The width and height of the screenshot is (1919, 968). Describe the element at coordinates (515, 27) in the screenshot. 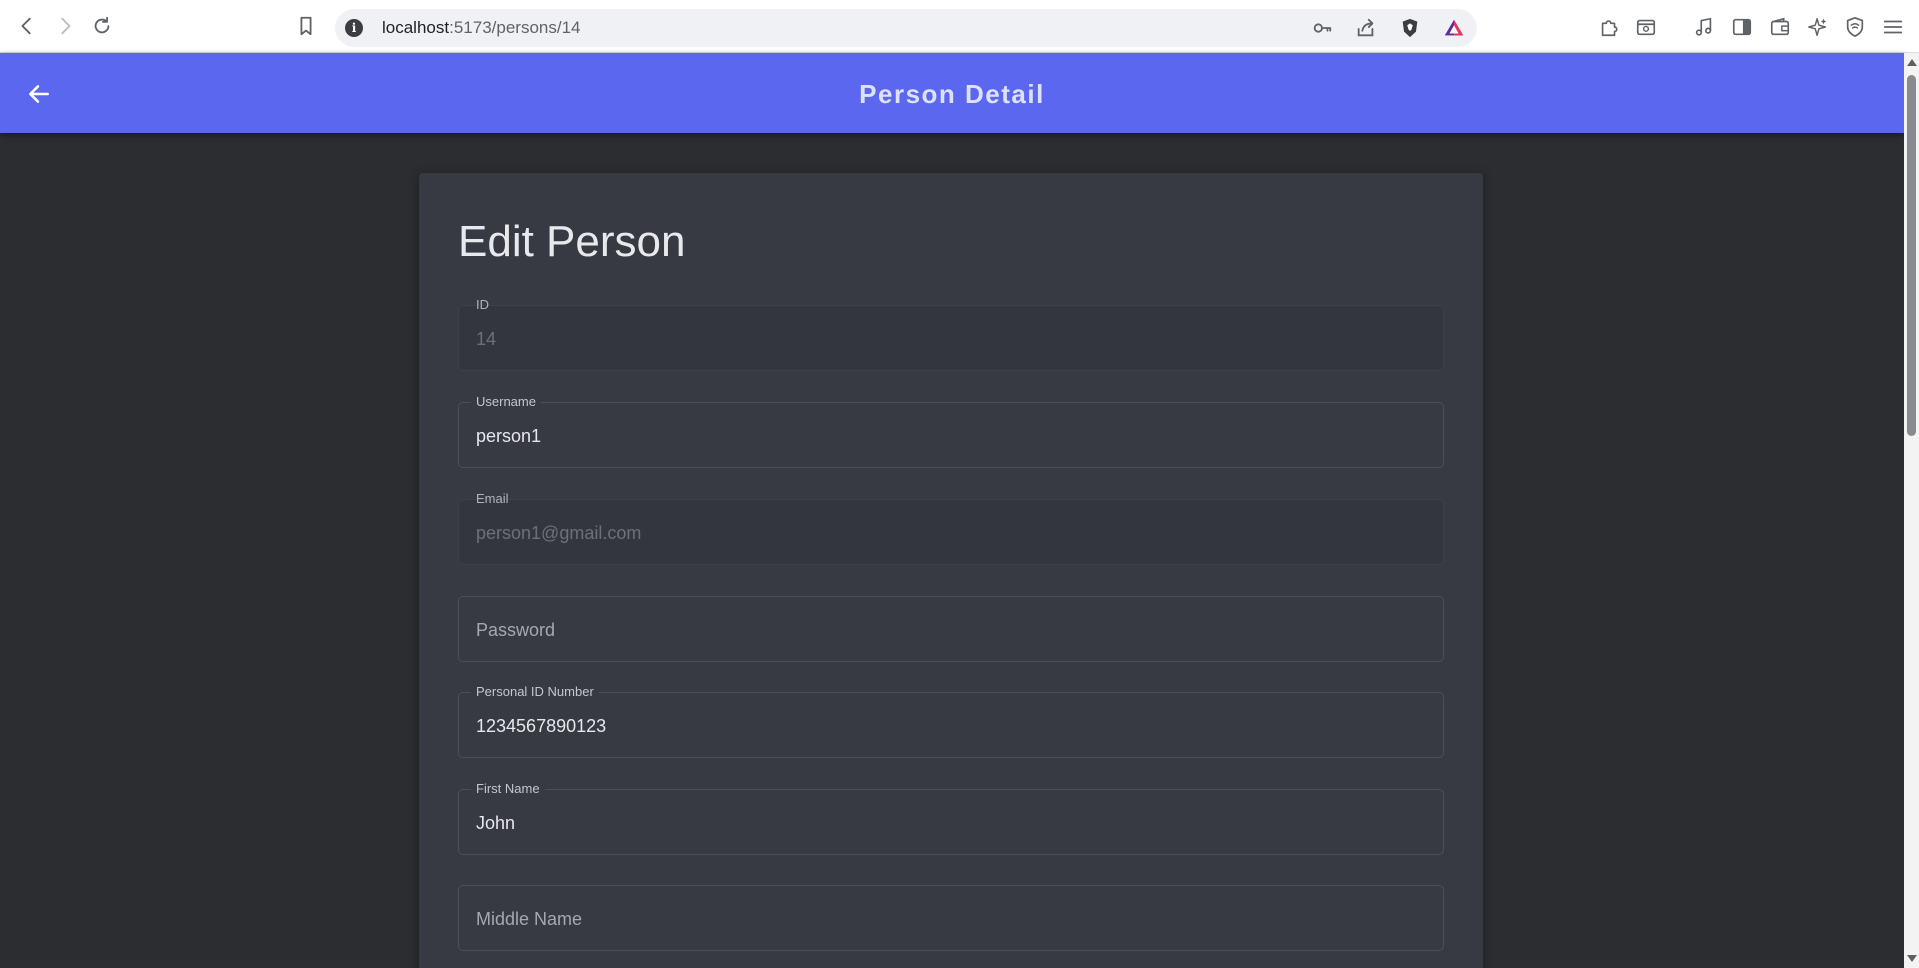

I see `url-path: :5173/persons/14` at that location.